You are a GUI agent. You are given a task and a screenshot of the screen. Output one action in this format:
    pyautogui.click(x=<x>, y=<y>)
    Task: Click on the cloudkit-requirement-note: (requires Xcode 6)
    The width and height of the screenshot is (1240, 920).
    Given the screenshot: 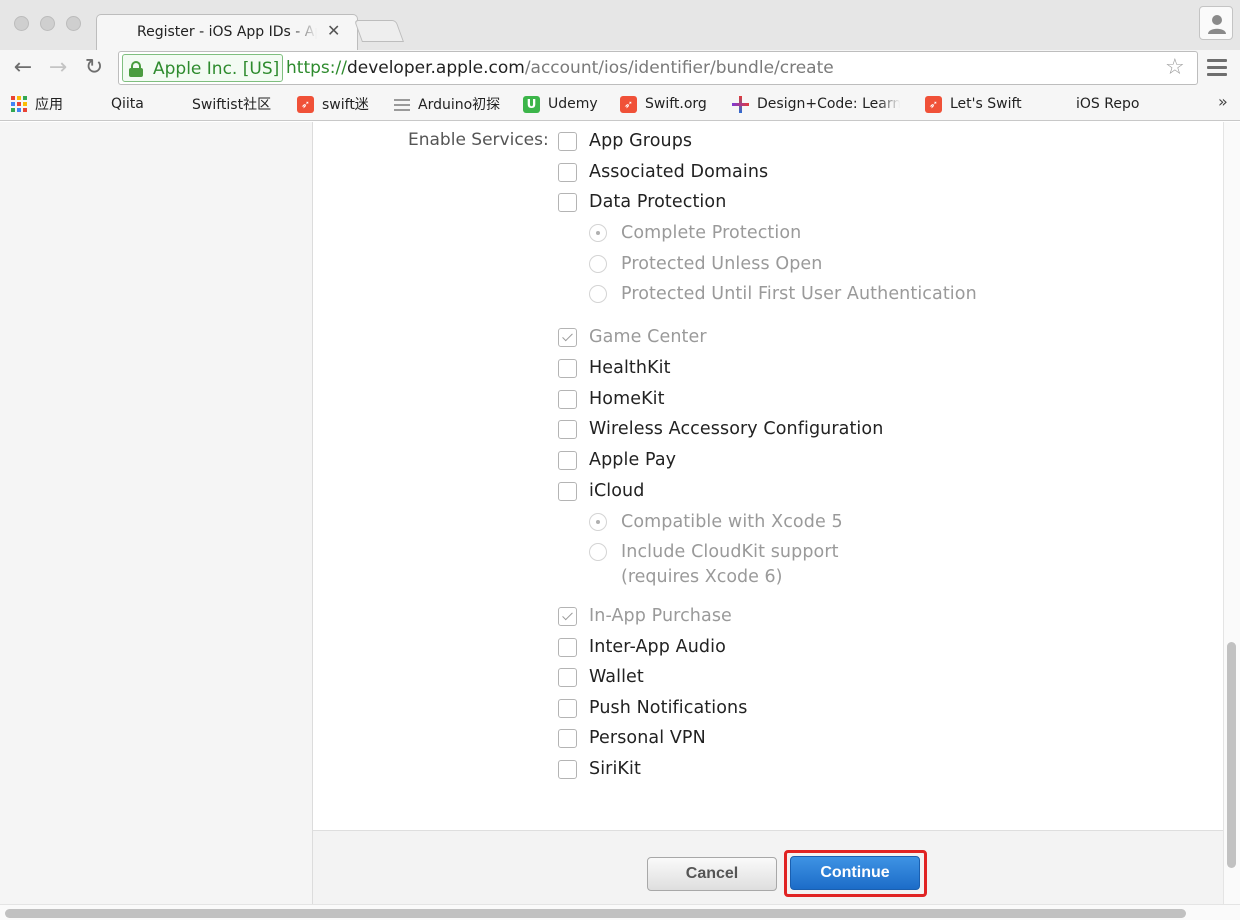 What is the action you would take?
    pyautogui.click(x=702, y=577)
    